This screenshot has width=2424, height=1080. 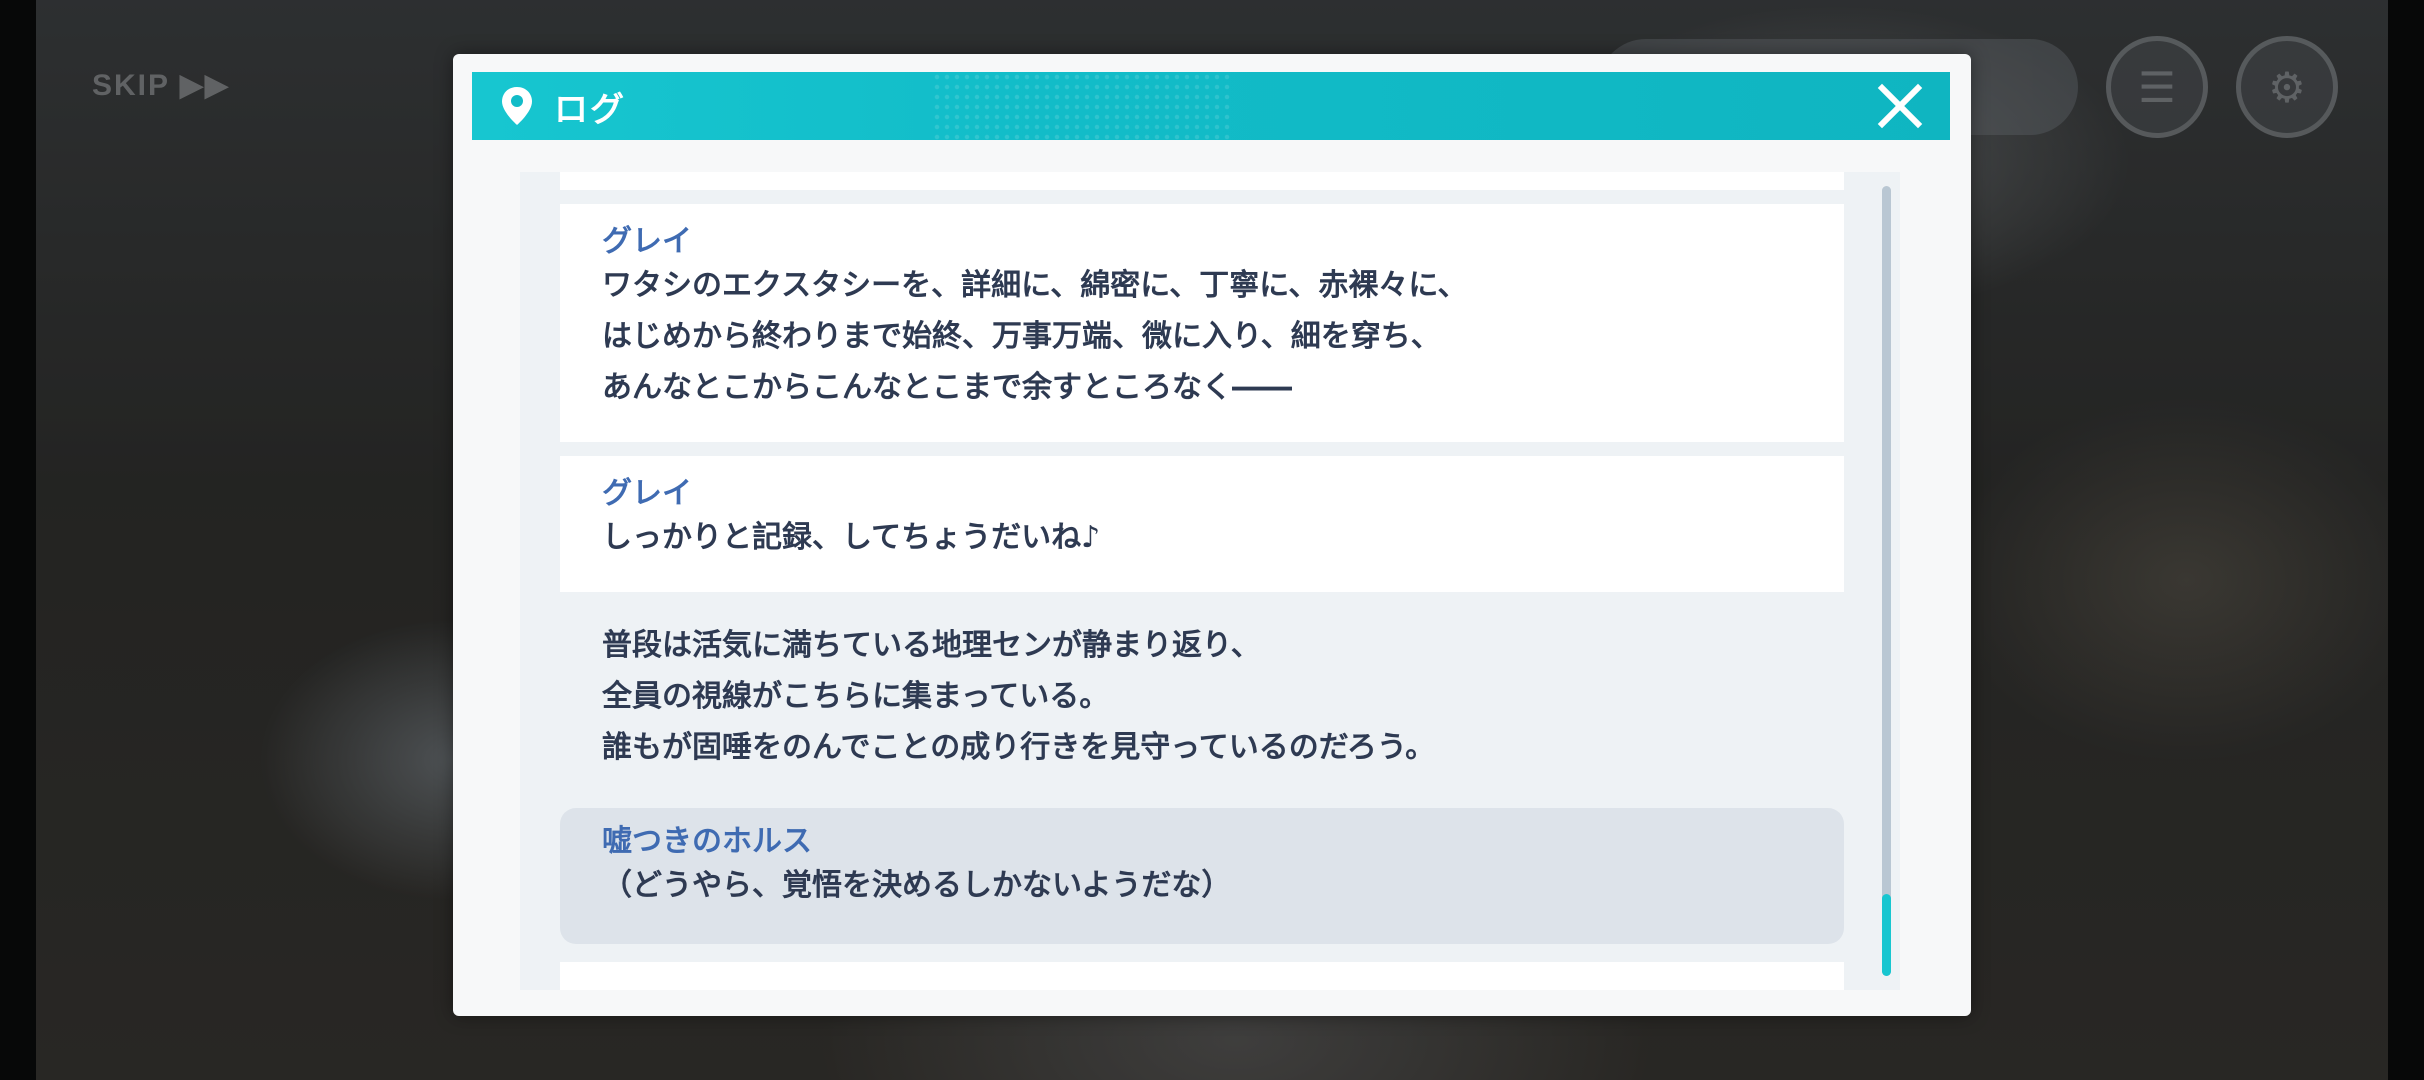 What do you see at coordinates (931, 645) in the screenshot?
I see `narration-line: 普段は活気に満ちている地理センが静まり返り、` at bounding box center [931, 645].